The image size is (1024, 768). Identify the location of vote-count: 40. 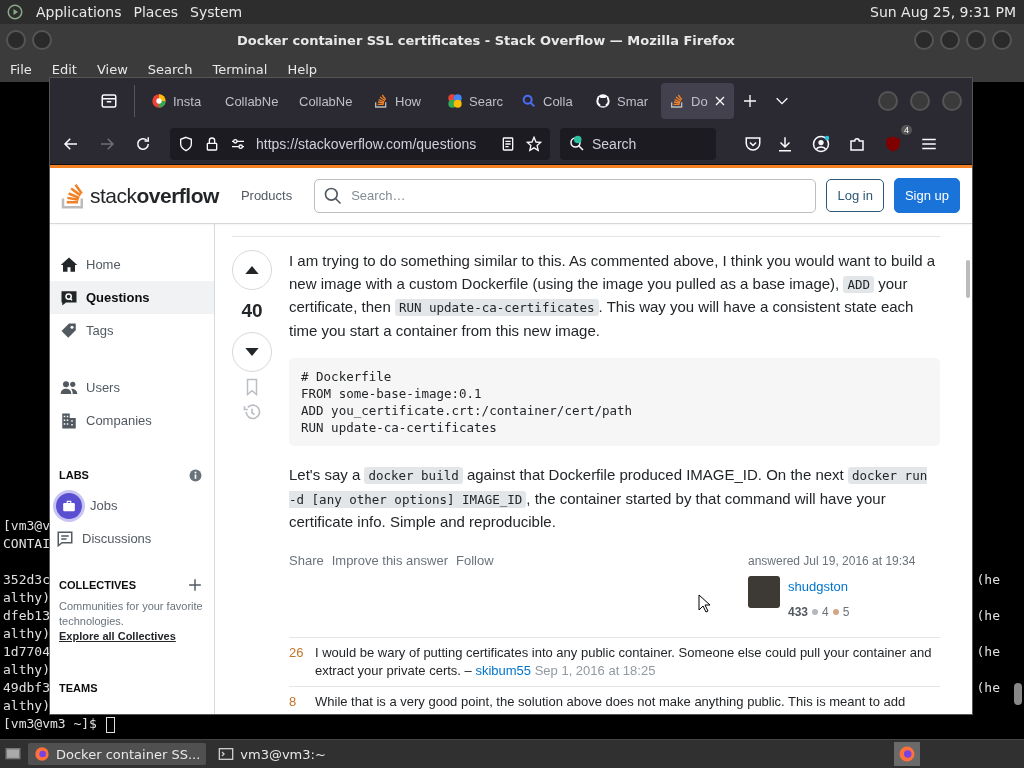
(252, 311).